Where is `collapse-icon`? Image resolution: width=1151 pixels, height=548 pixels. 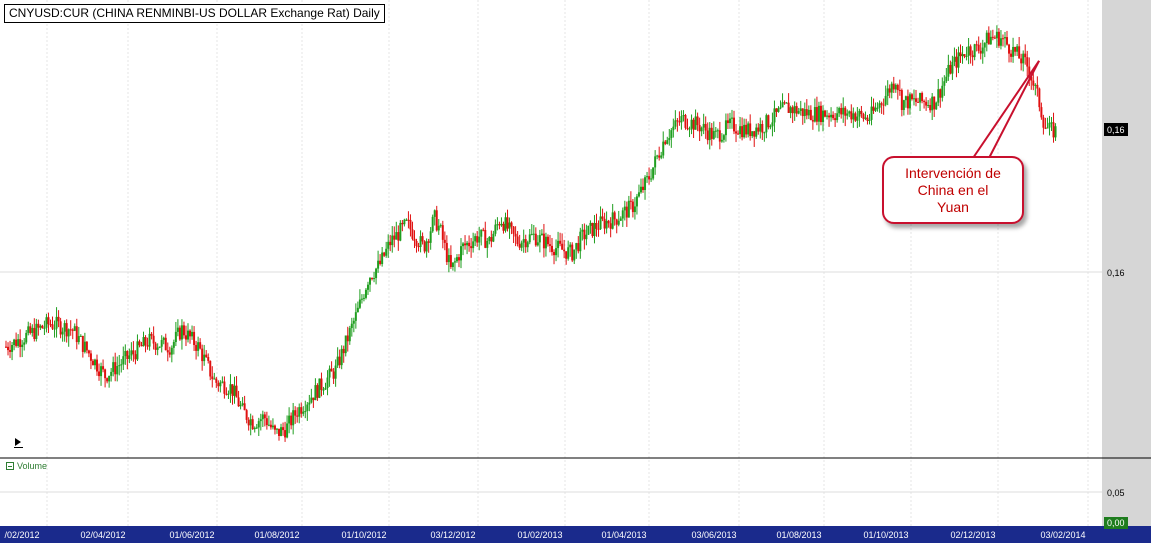 collapse-icon is located at coordinates (10, 466).